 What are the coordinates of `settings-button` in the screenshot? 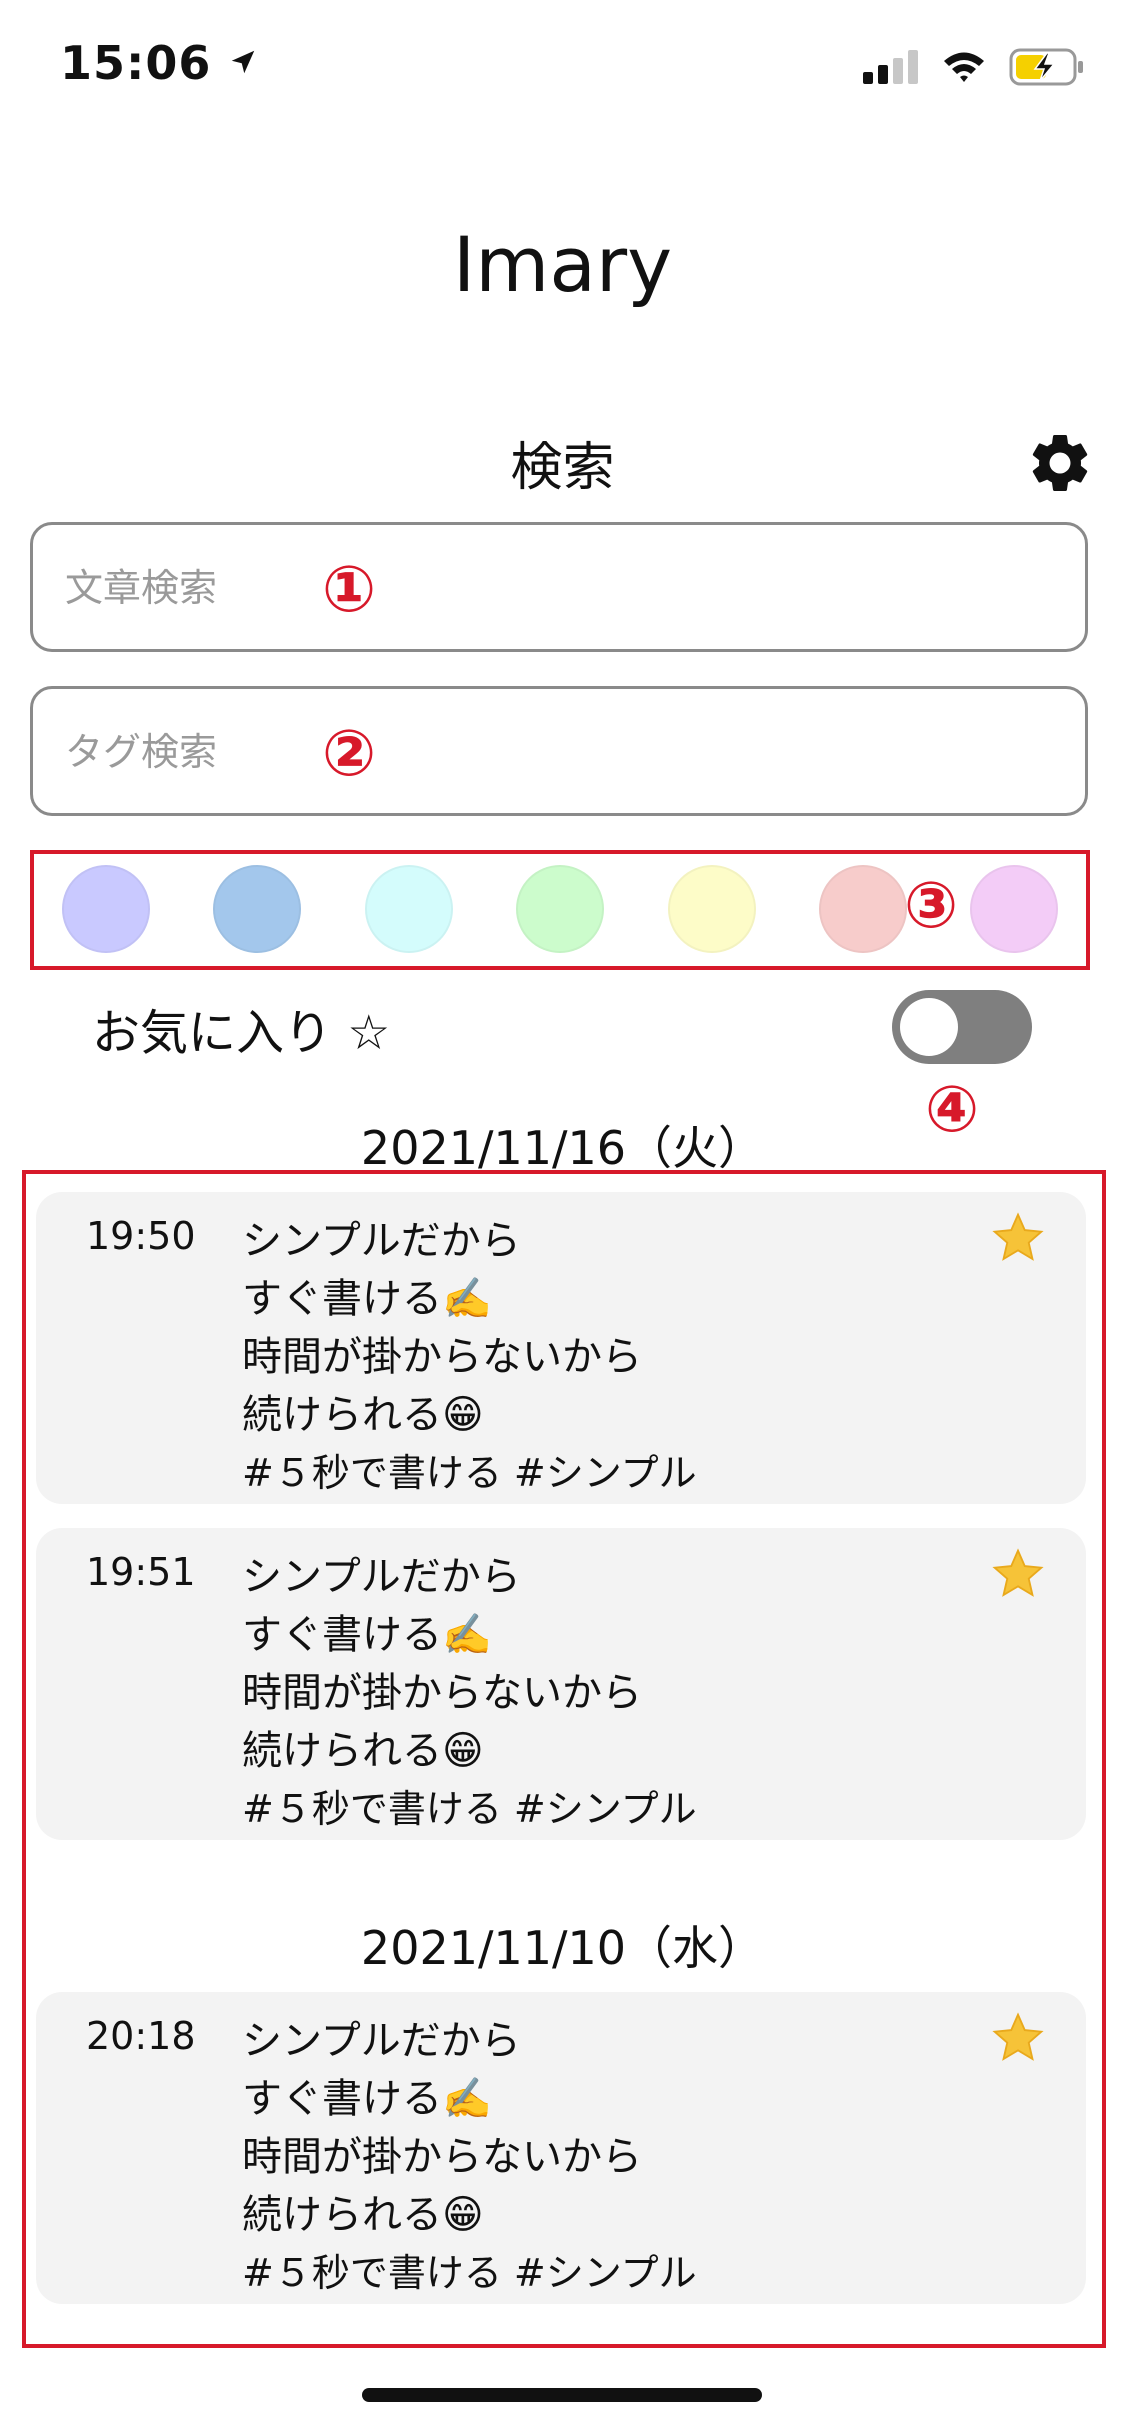 It's located at (1060, 463).